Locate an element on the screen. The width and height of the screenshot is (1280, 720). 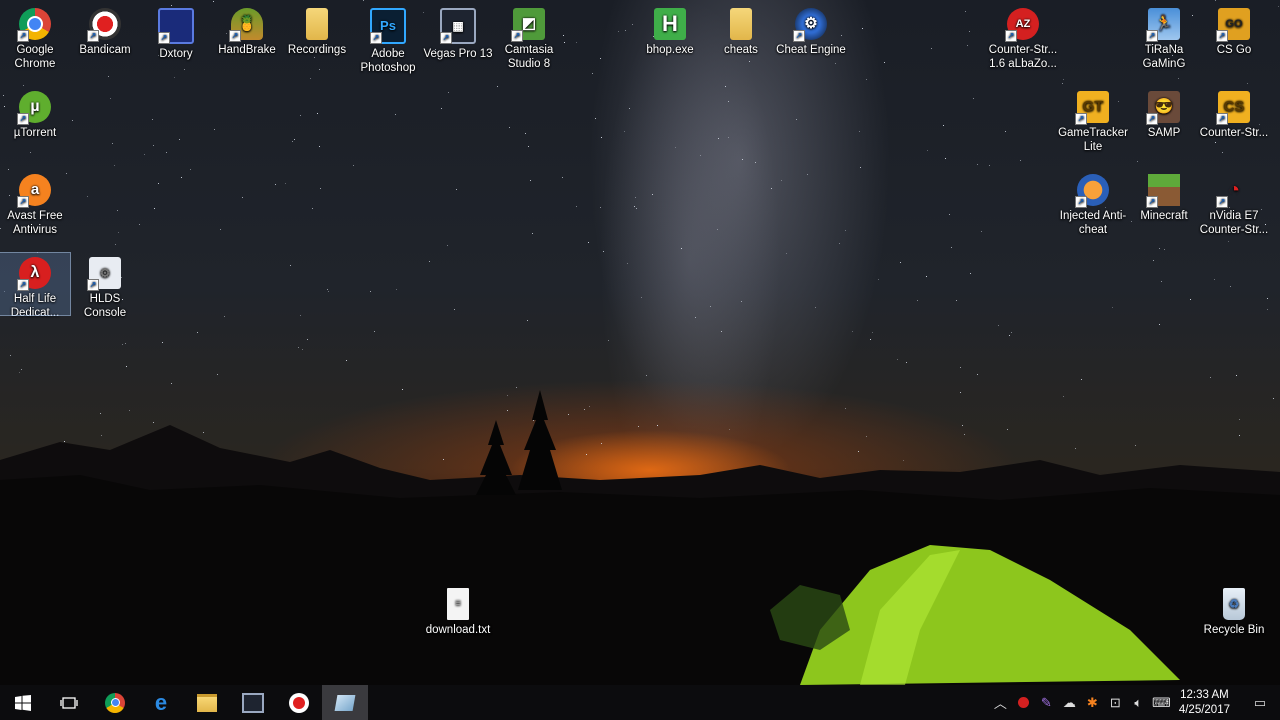
desktop-icon-vegas: ▦ ↗ Vegas Pro 13 is located at coordinates (458, 32).